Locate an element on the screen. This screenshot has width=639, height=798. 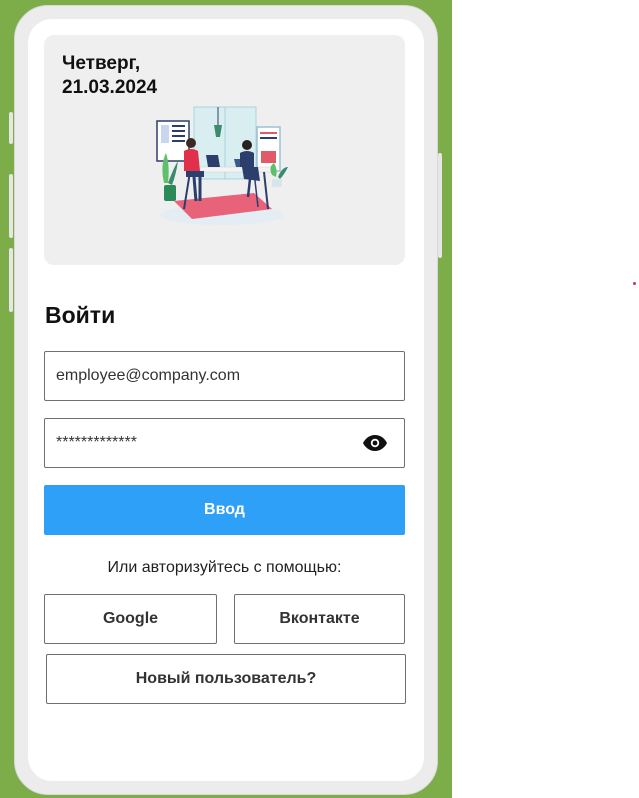
stray-dot is located at coordinates (634, 283).